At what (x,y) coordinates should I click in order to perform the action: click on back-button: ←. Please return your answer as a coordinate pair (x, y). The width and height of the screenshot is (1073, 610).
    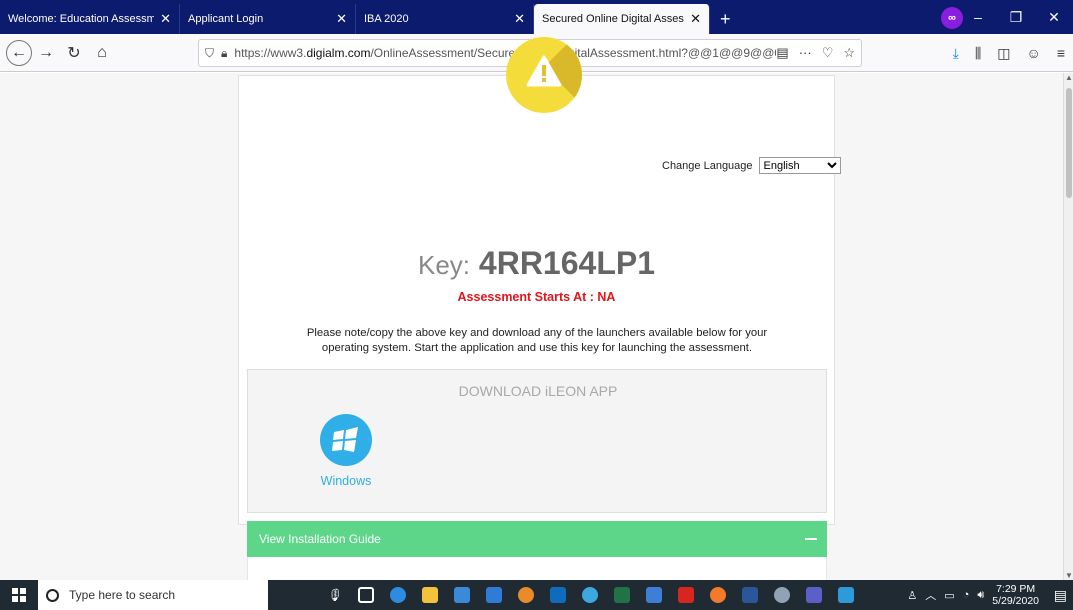
    Looking at the image, I should click on (19, 52).